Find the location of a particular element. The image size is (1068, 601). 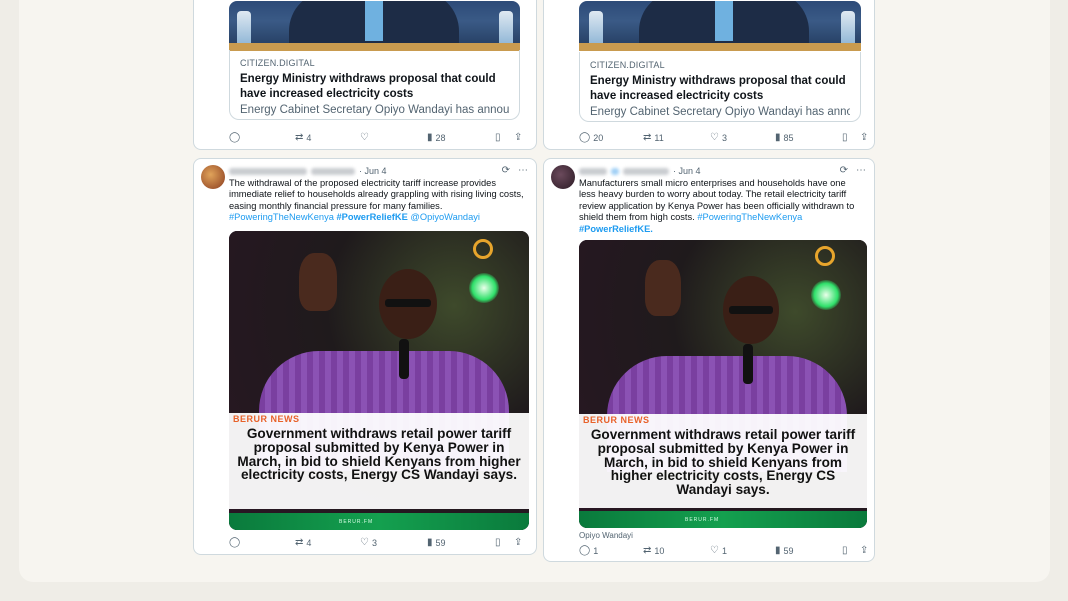

hashtag-link: #PowerReliefKE. is located at coordinates (616, 229).